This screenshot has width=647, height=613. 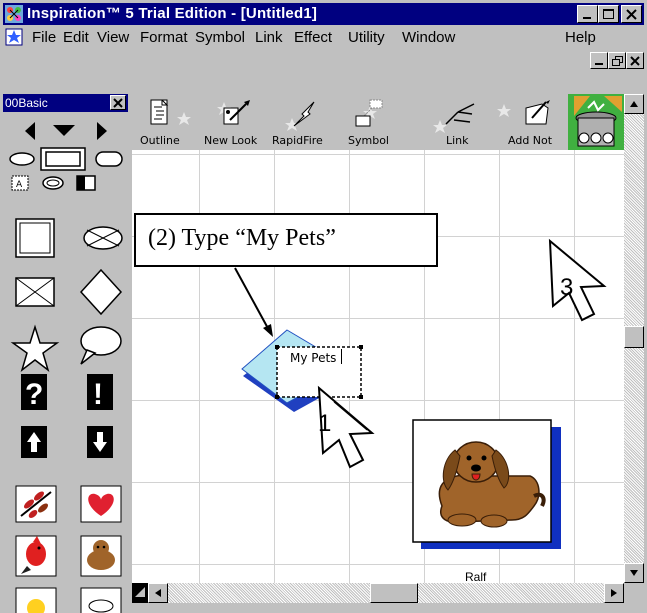 I want to click on scroll-right-button, so click(x=614, y=593).